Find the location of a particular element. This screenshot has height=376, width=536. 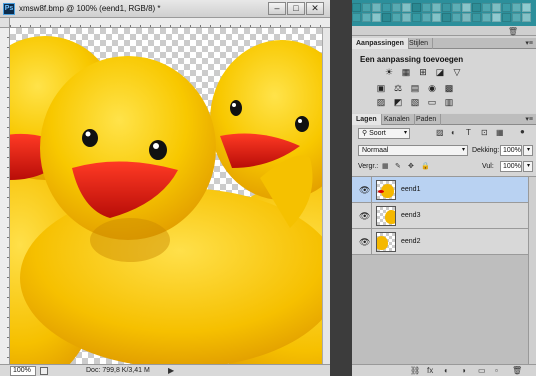

curves-icon: ⊞ is located at coordinates (423, 72).